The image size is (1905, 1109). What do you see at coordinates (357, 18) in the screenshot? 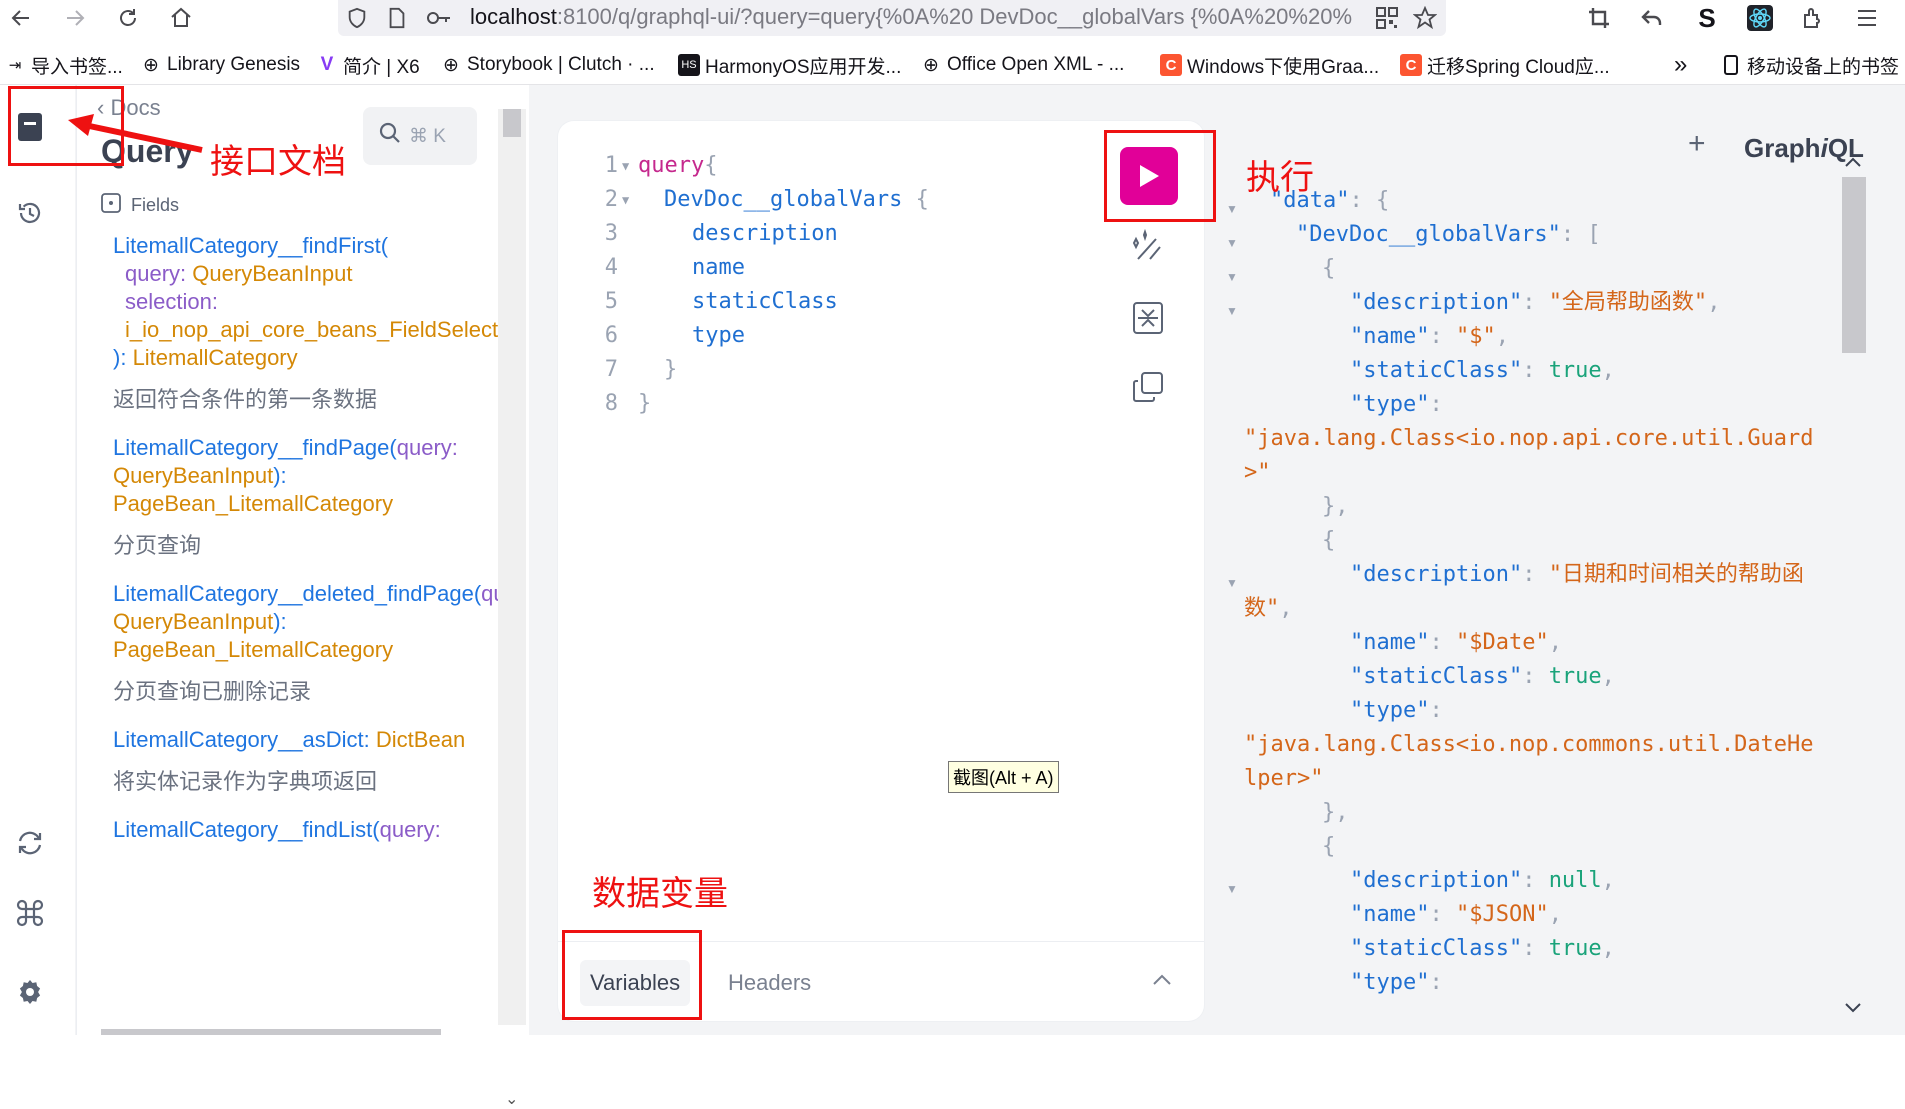
I see `shield-icon` at bounding box center [357, 18].